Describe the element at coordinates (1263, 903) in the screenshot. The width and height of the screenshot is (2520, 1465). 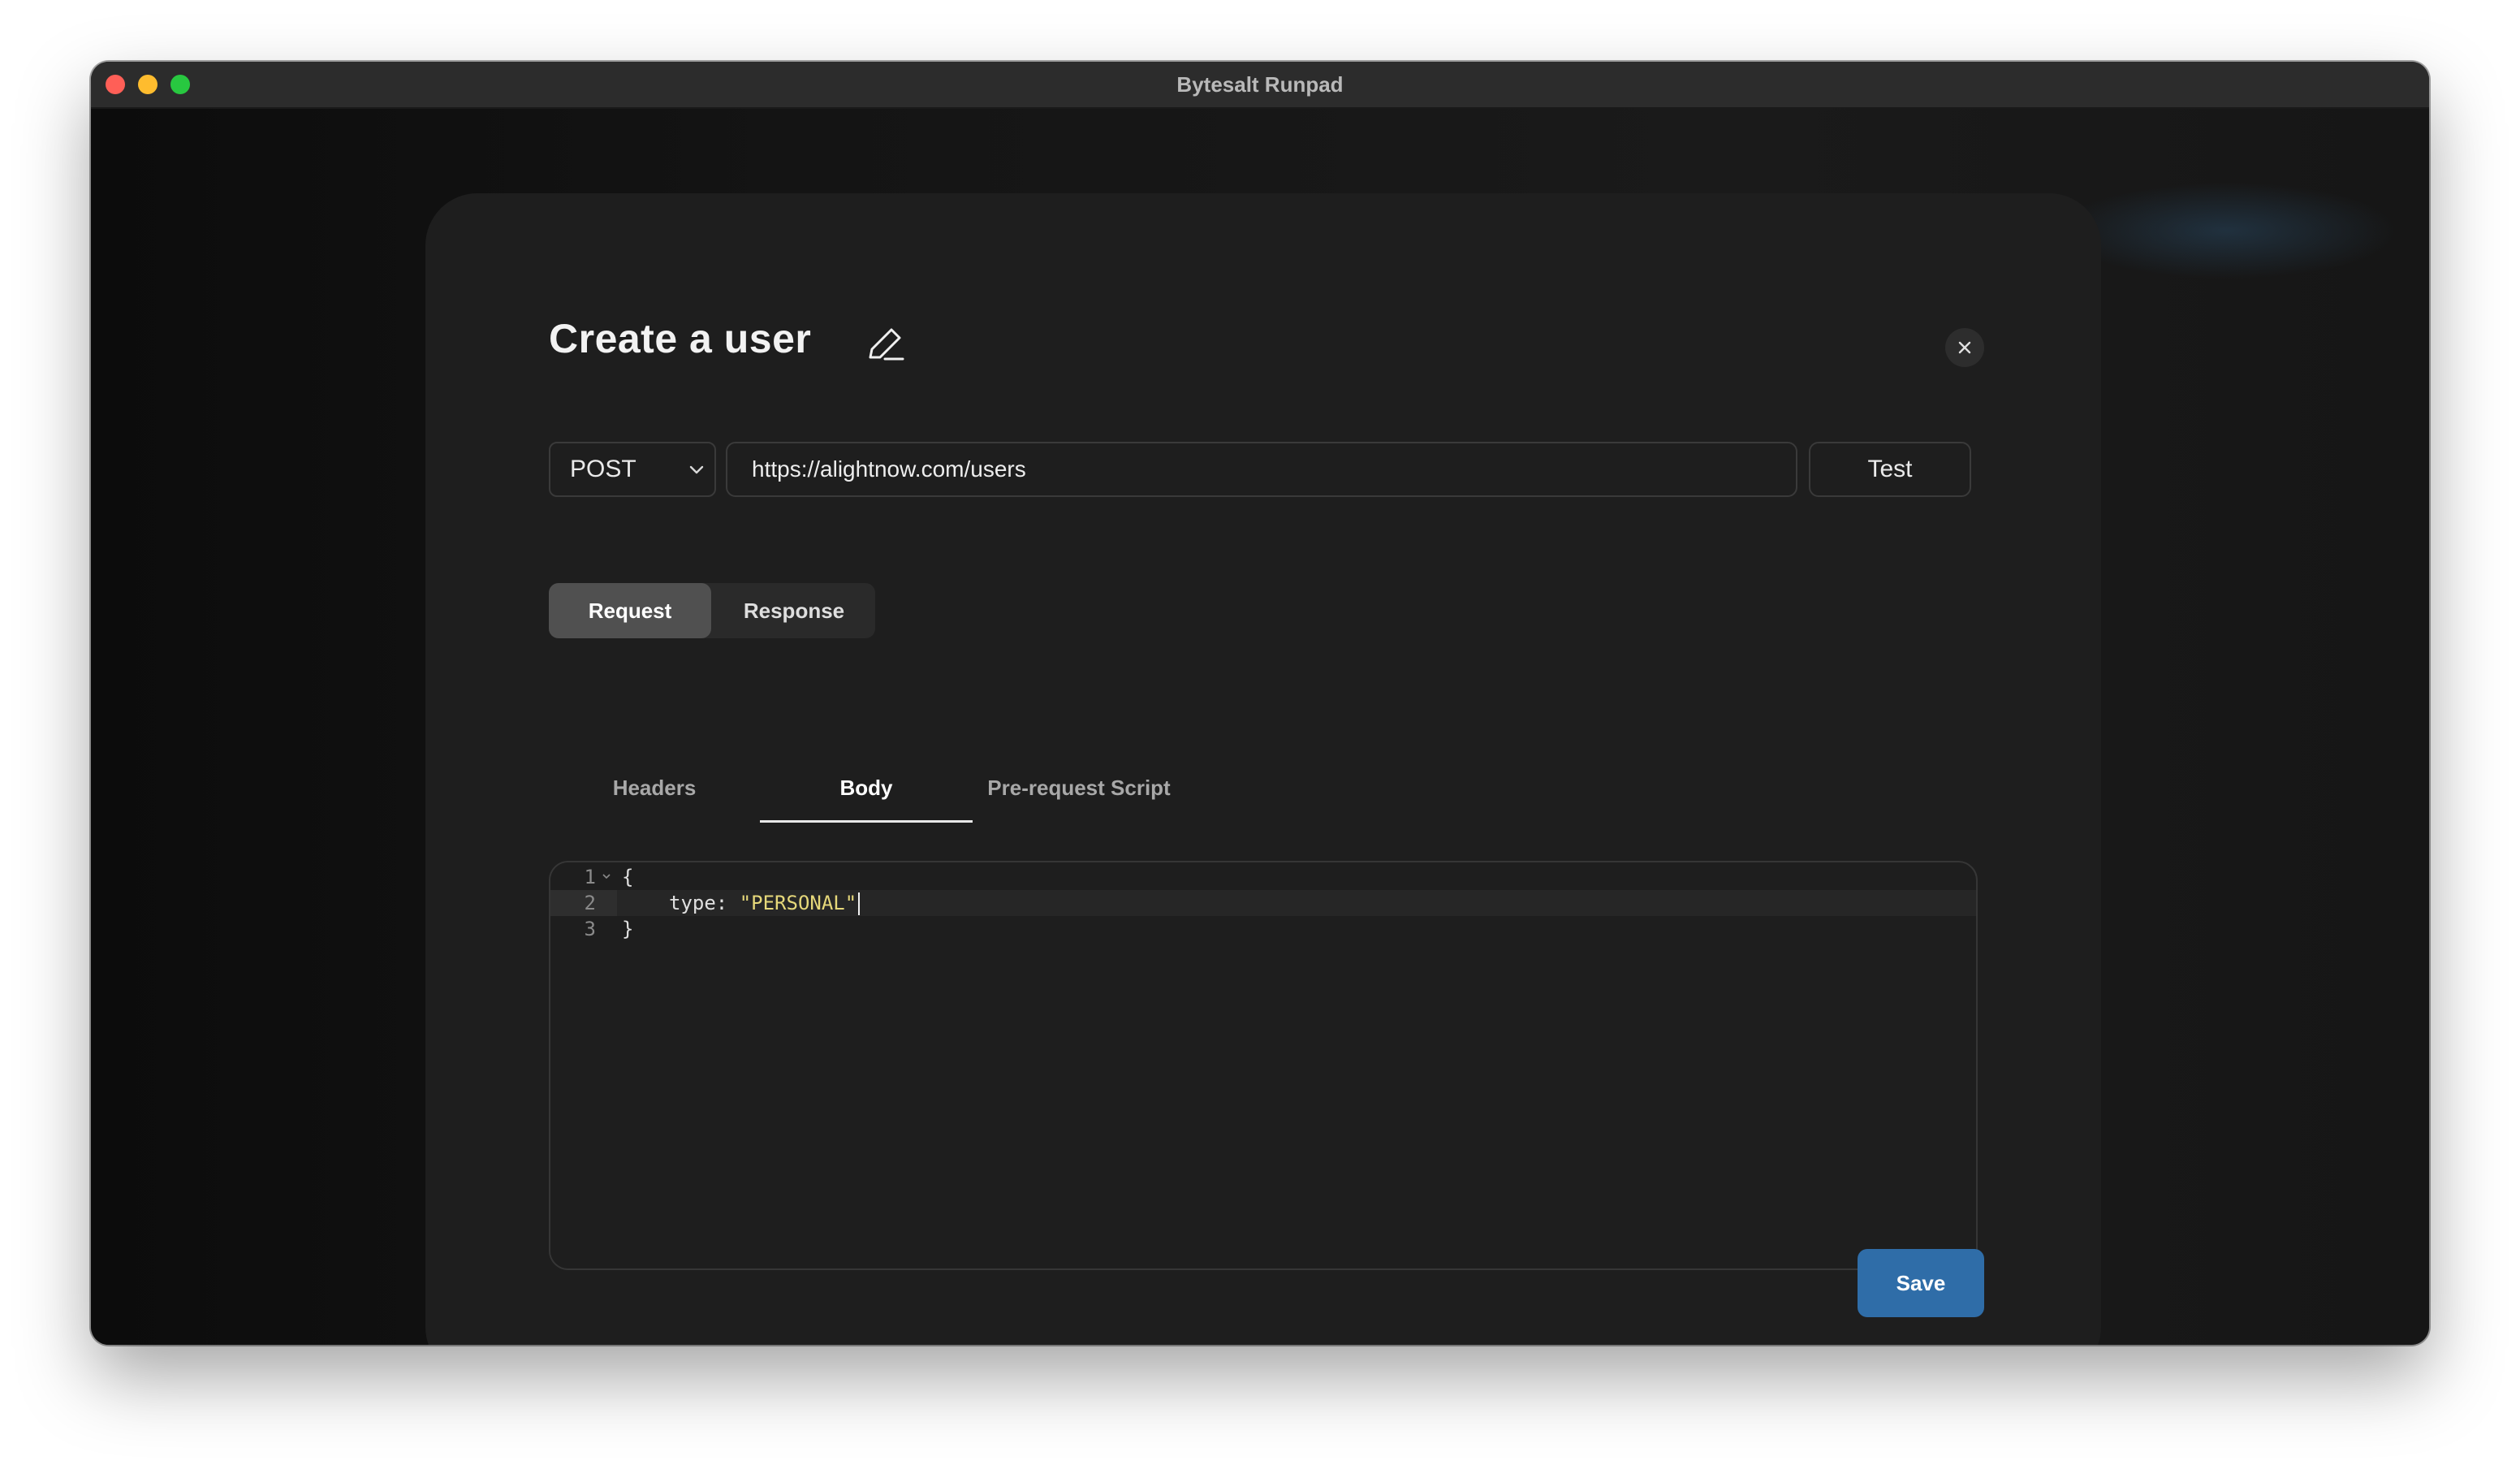
I see `code-line-active: 2 type: "PERSONAL"` at that location.